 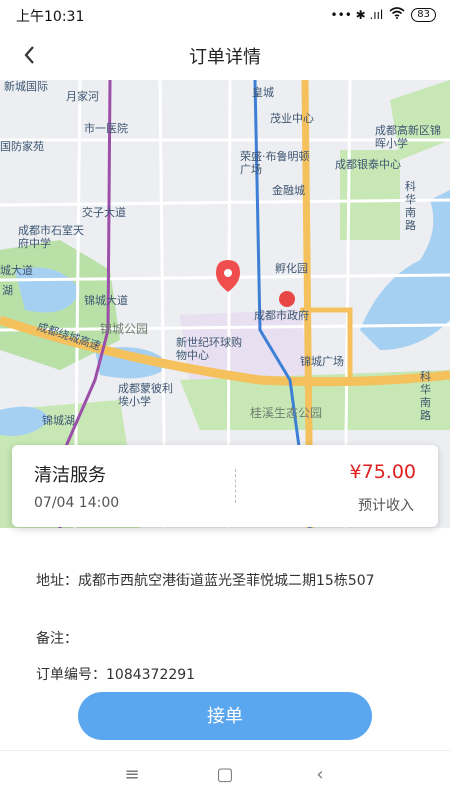 I want to click on map-label: 月家河, so click(x=82, y=96).